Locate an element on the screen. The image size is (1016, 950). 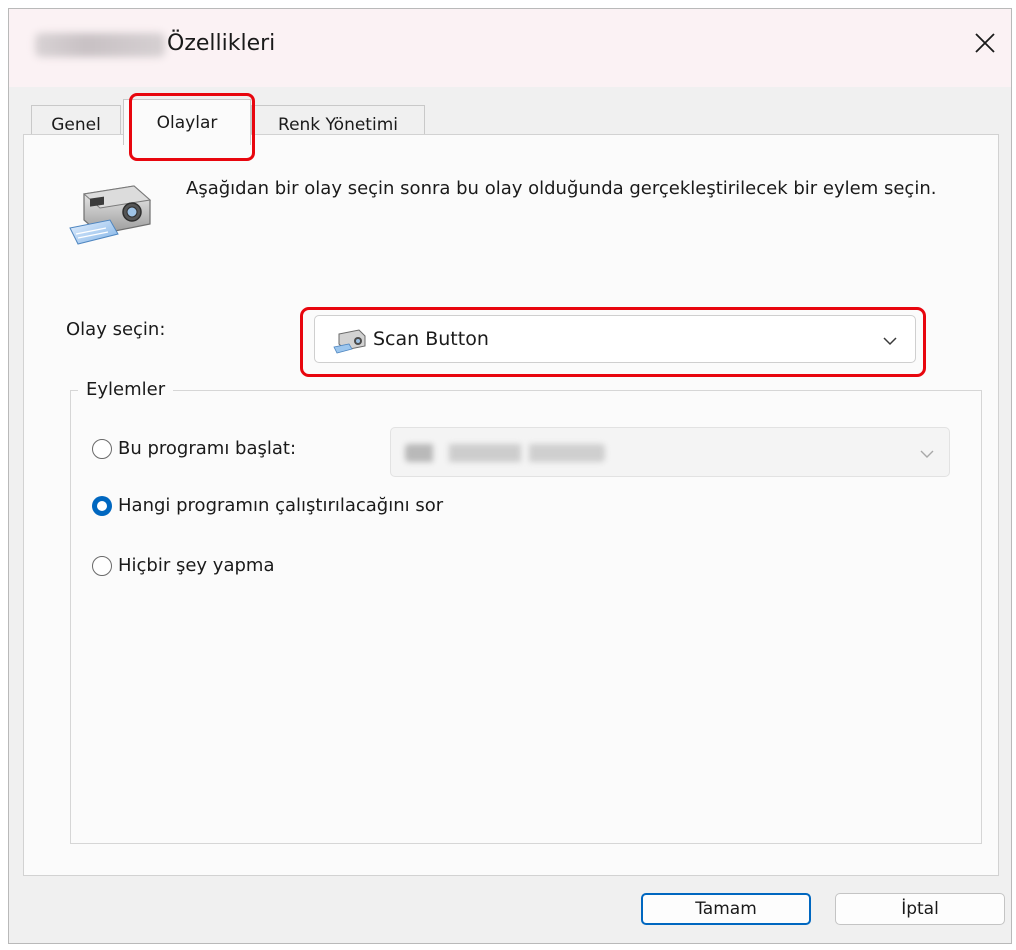
cancel-button: İptal is located at coordinates (920, 909).